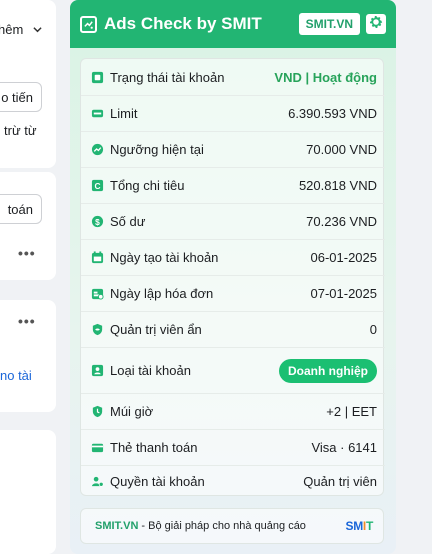  What do you see at coordinates (17, 97) in the screenshot?
I see `background-button-label: o tiến` at bounding box center [17, 97].